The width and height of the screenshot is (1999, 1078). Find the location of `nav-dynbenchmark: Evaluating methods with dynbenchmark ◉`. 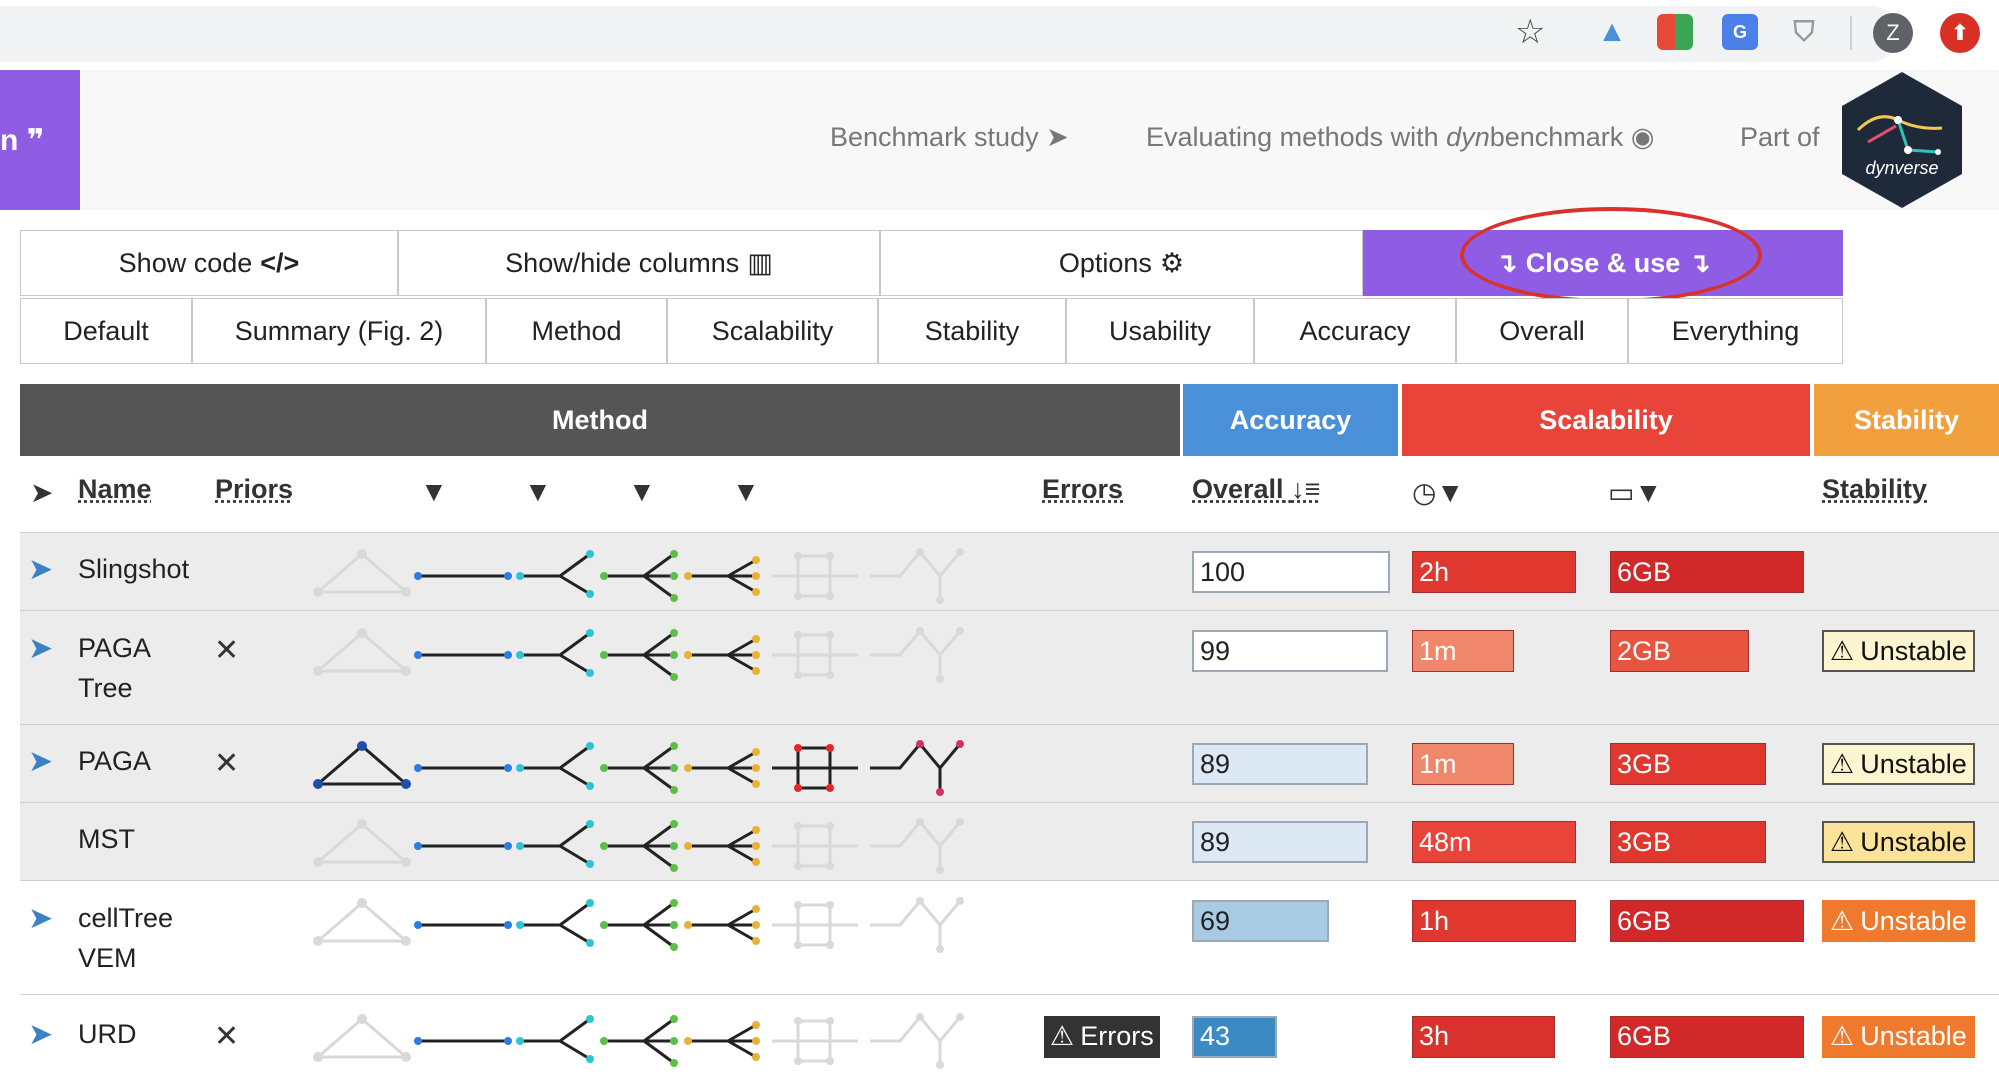

nav-dynbenchmark: Evaluating methods with dynbenchmark ◉ is located at coordinates (1400, 137).